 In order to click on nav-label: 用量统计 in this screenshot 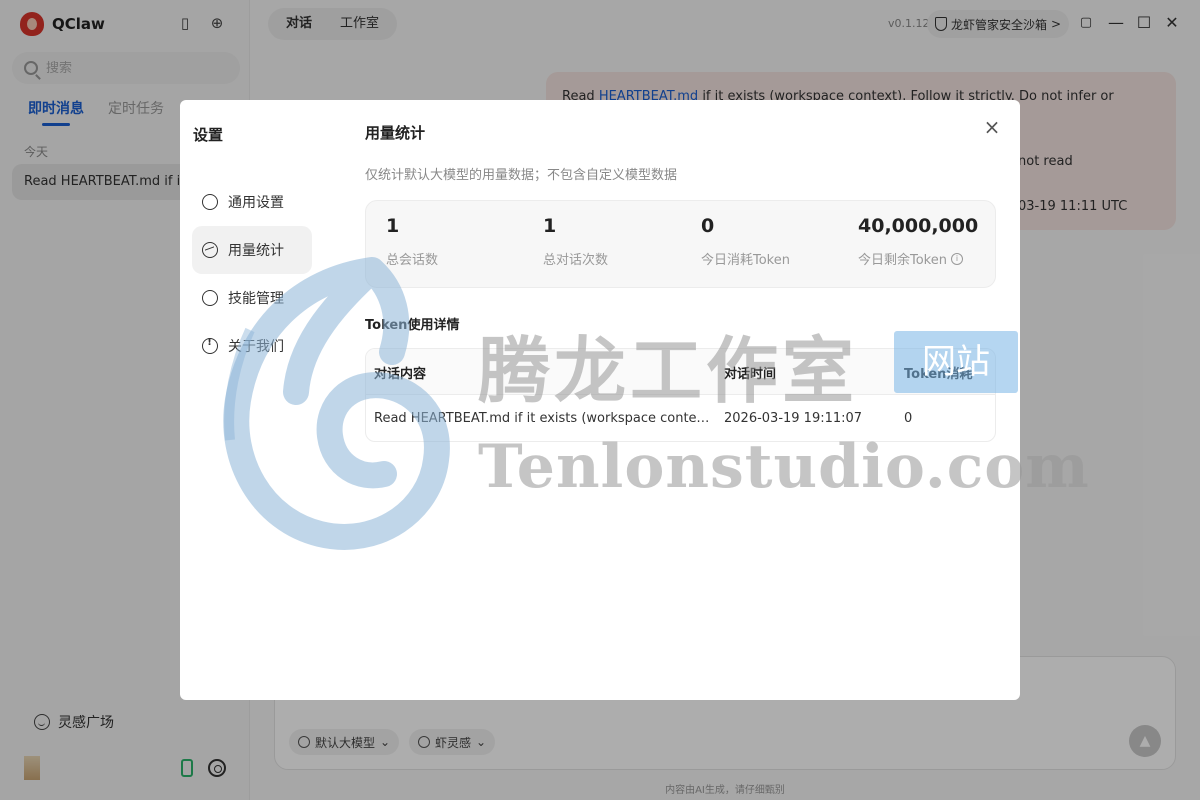, I will do `click(256, 251)`.